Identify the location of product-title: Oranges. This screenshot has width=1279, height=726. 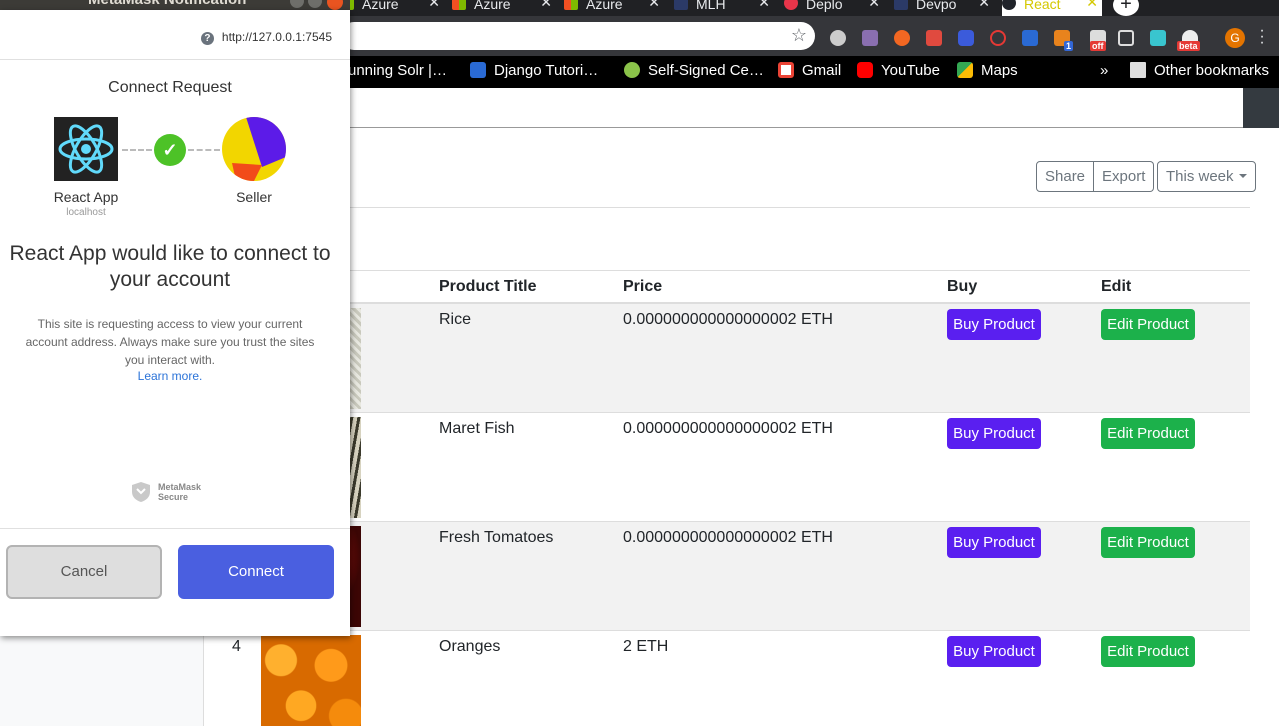
(470, 646).